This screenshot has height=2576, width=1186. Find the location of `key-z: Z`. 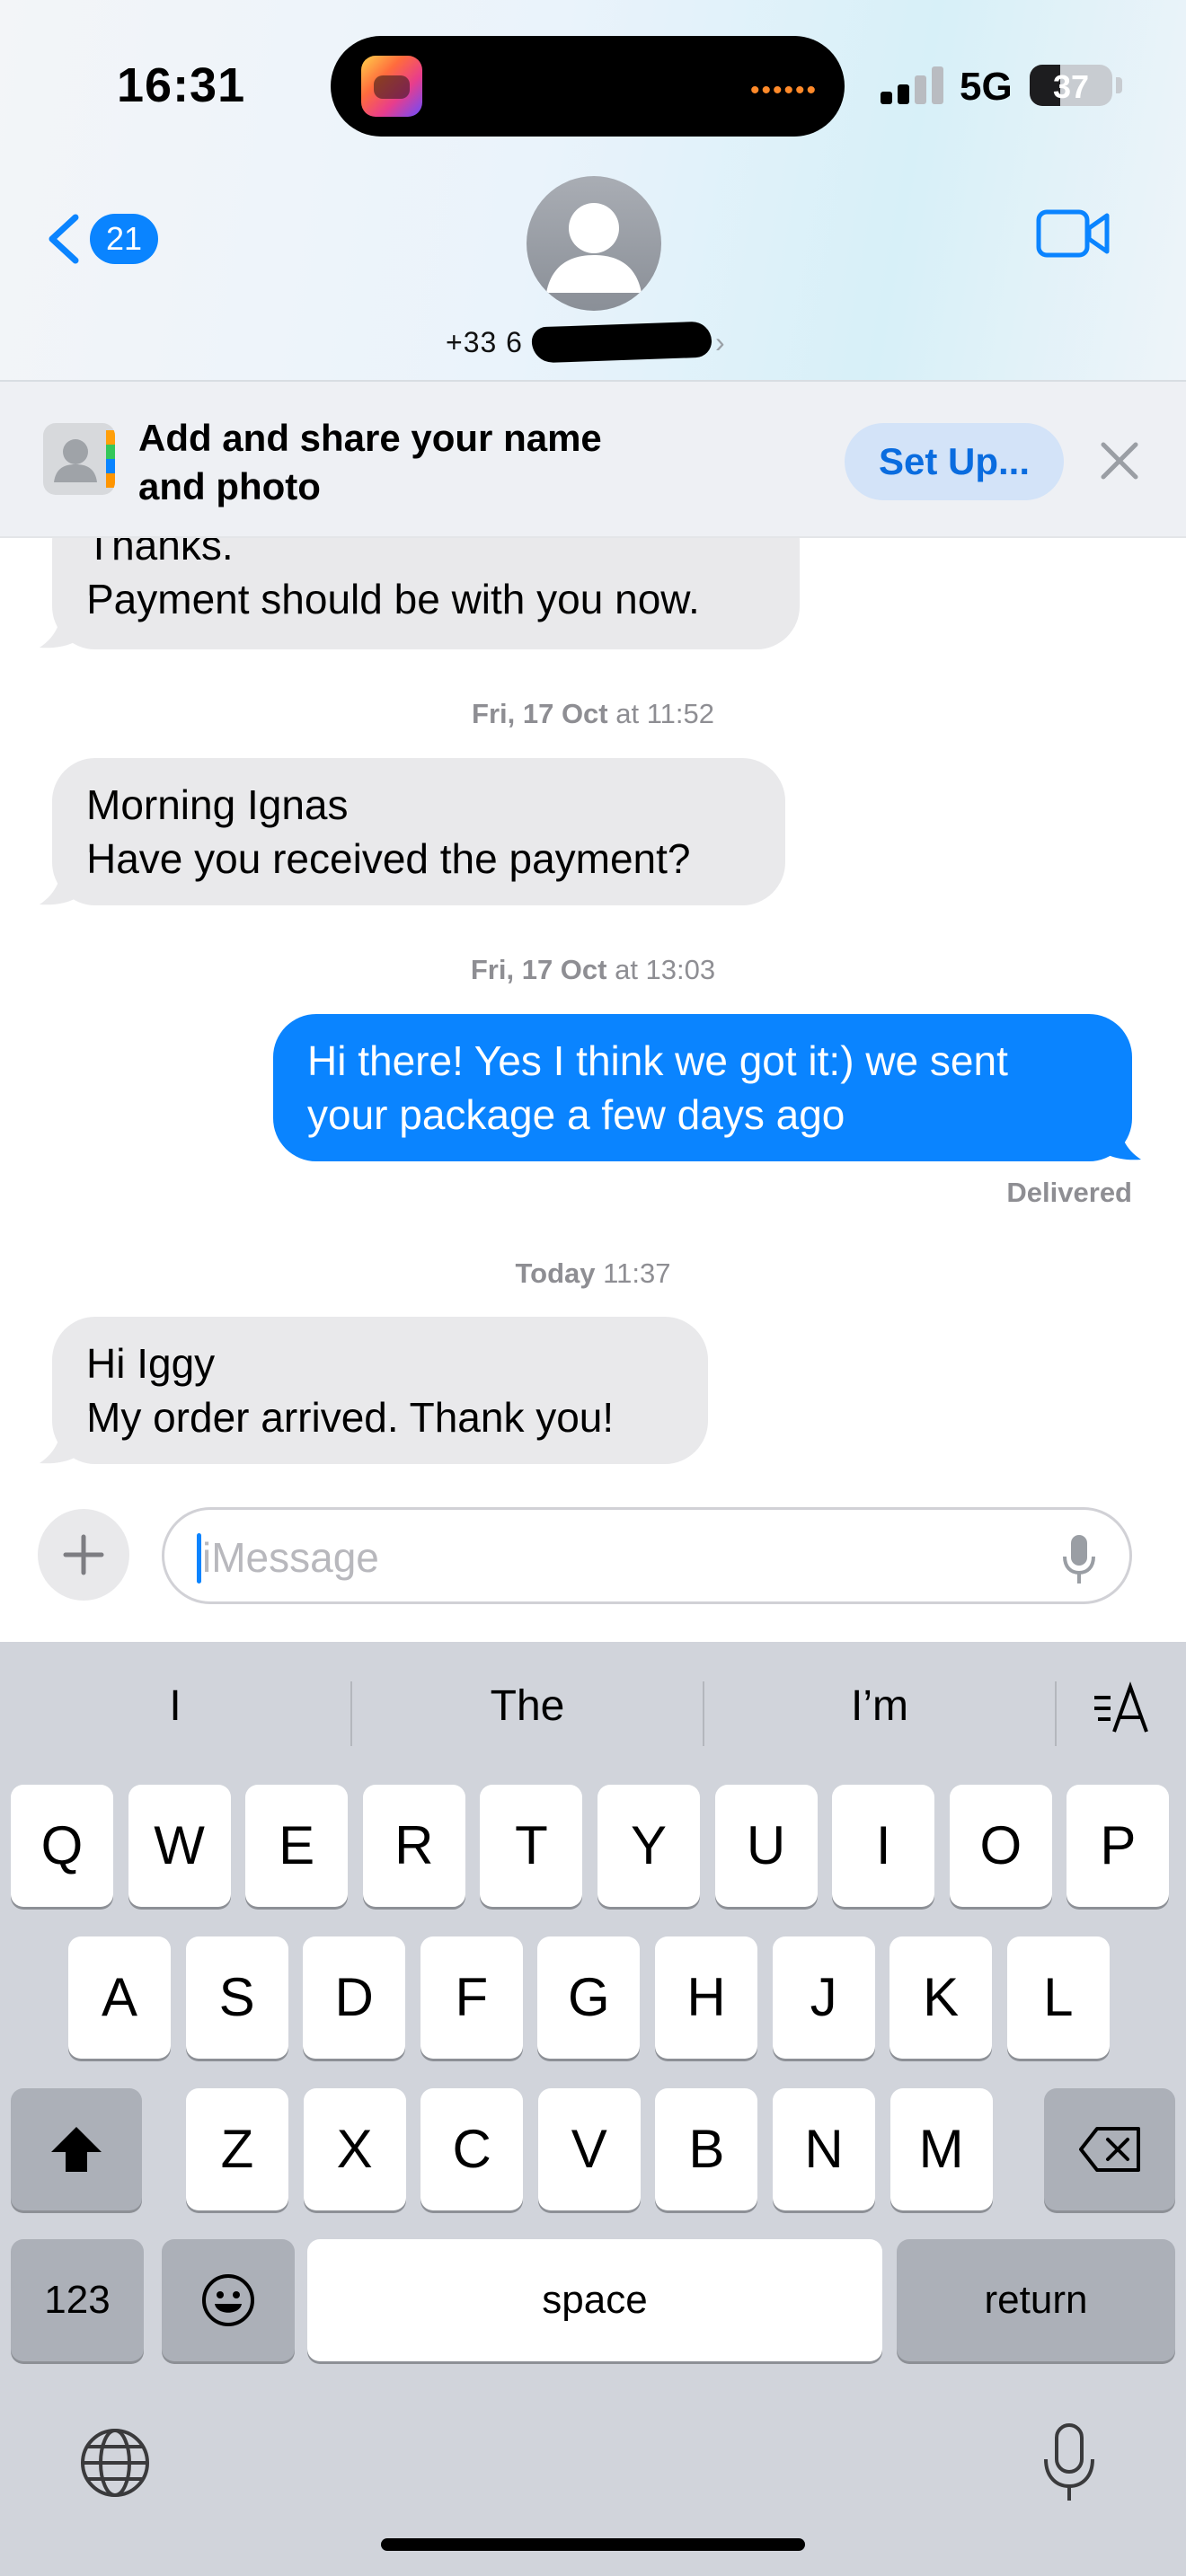

key-z: Z is located at coordinates (237, 2149).